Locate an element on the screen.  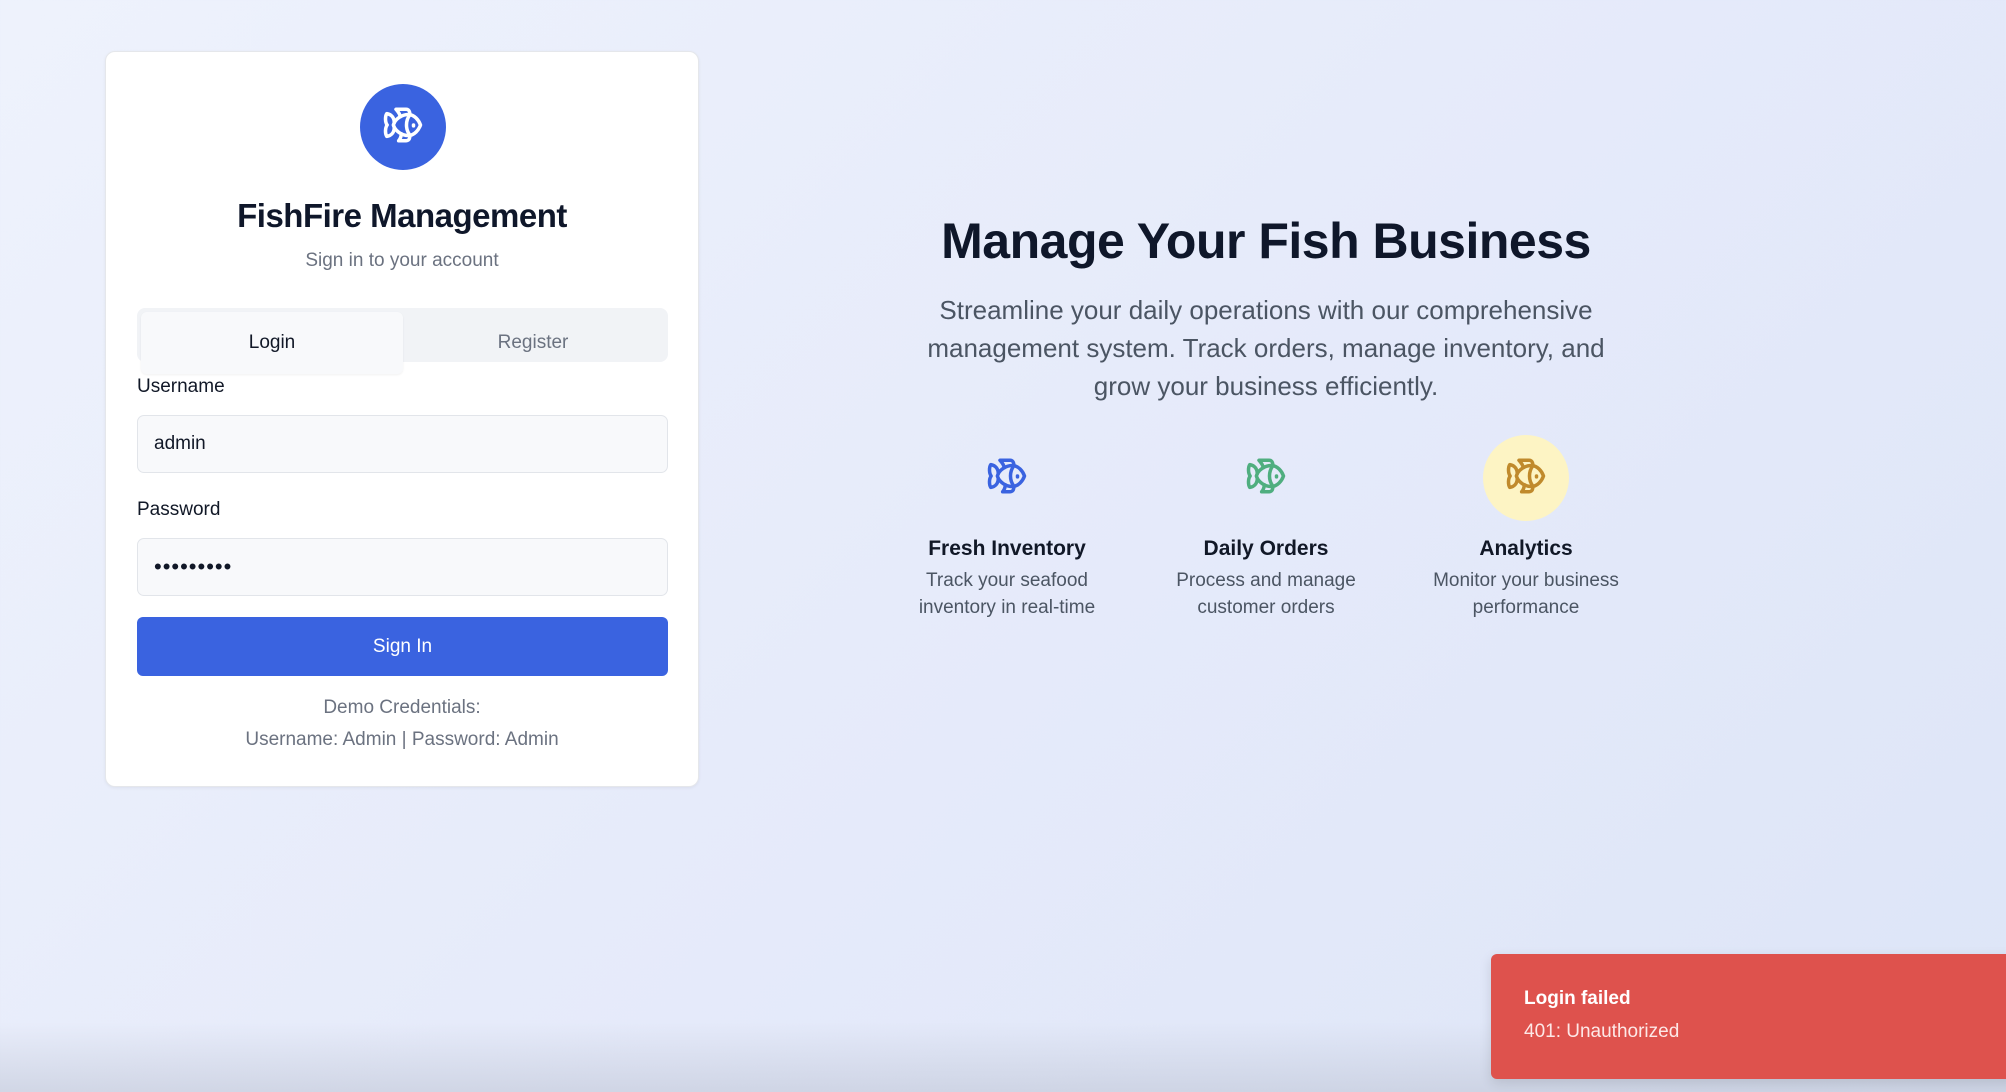
feature-title: Fresh Inventory is located at coordinates (1007, 548).